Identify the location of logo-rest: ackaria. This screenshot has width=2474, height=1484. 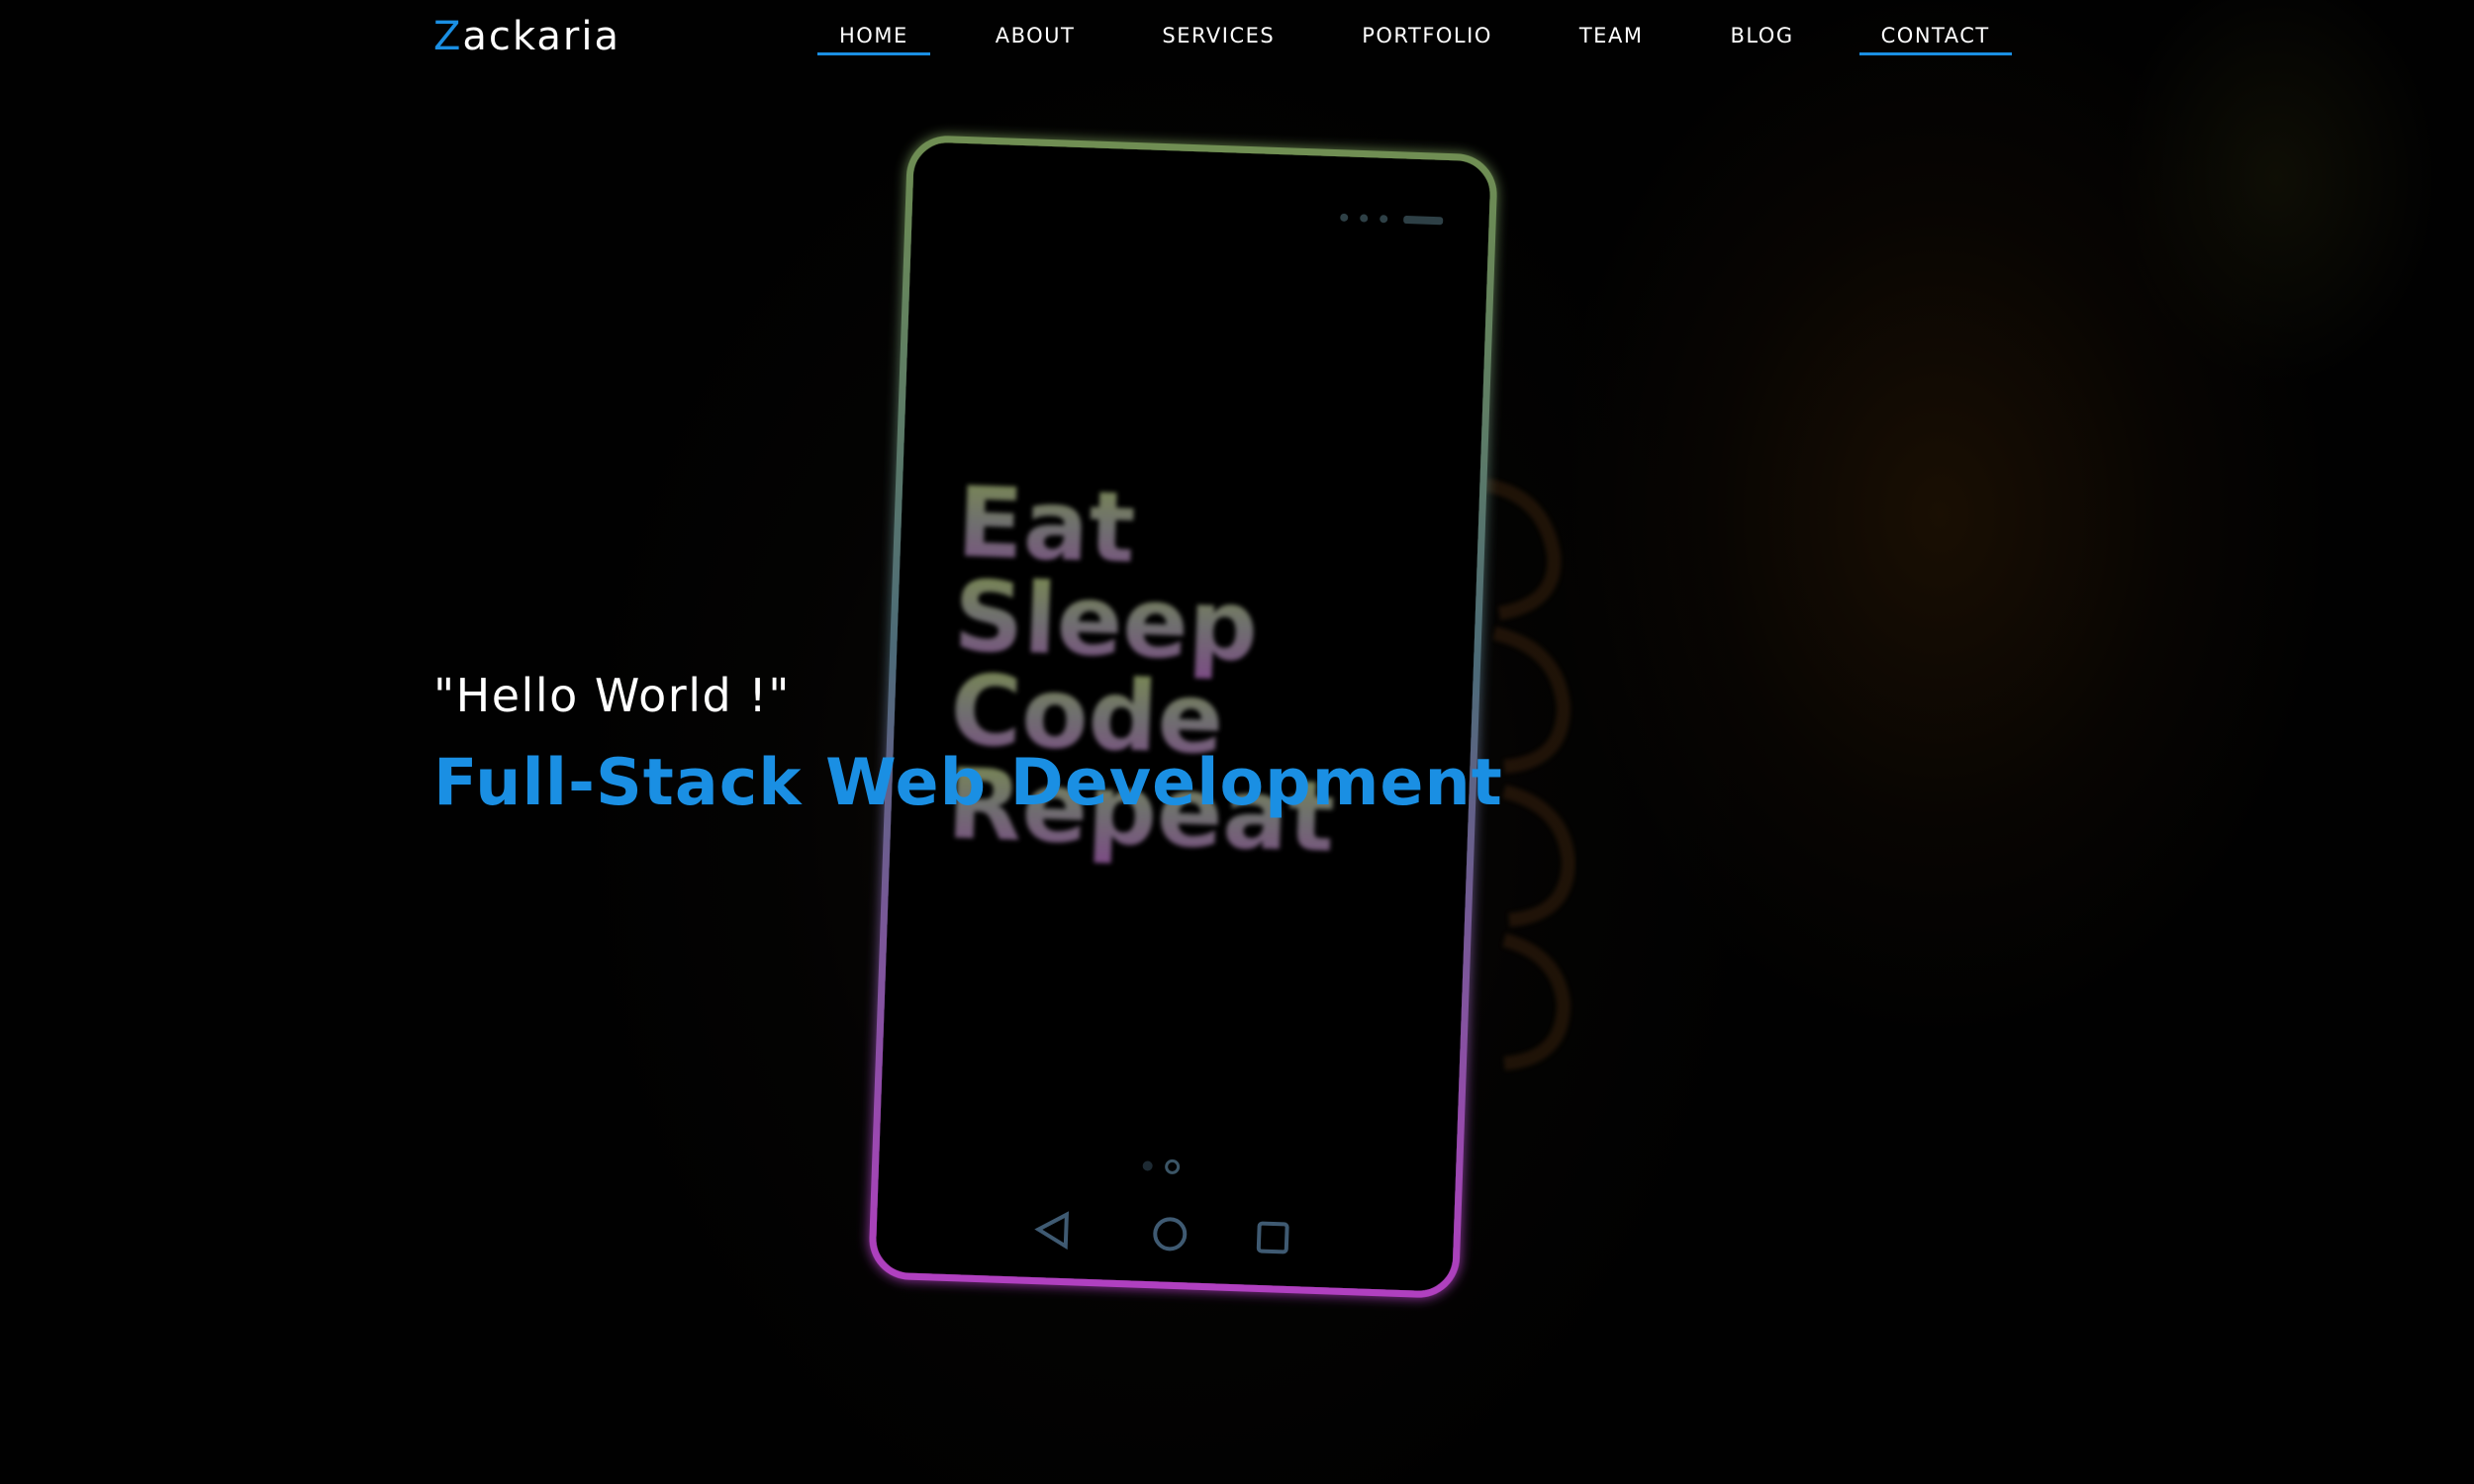
(541, 36).